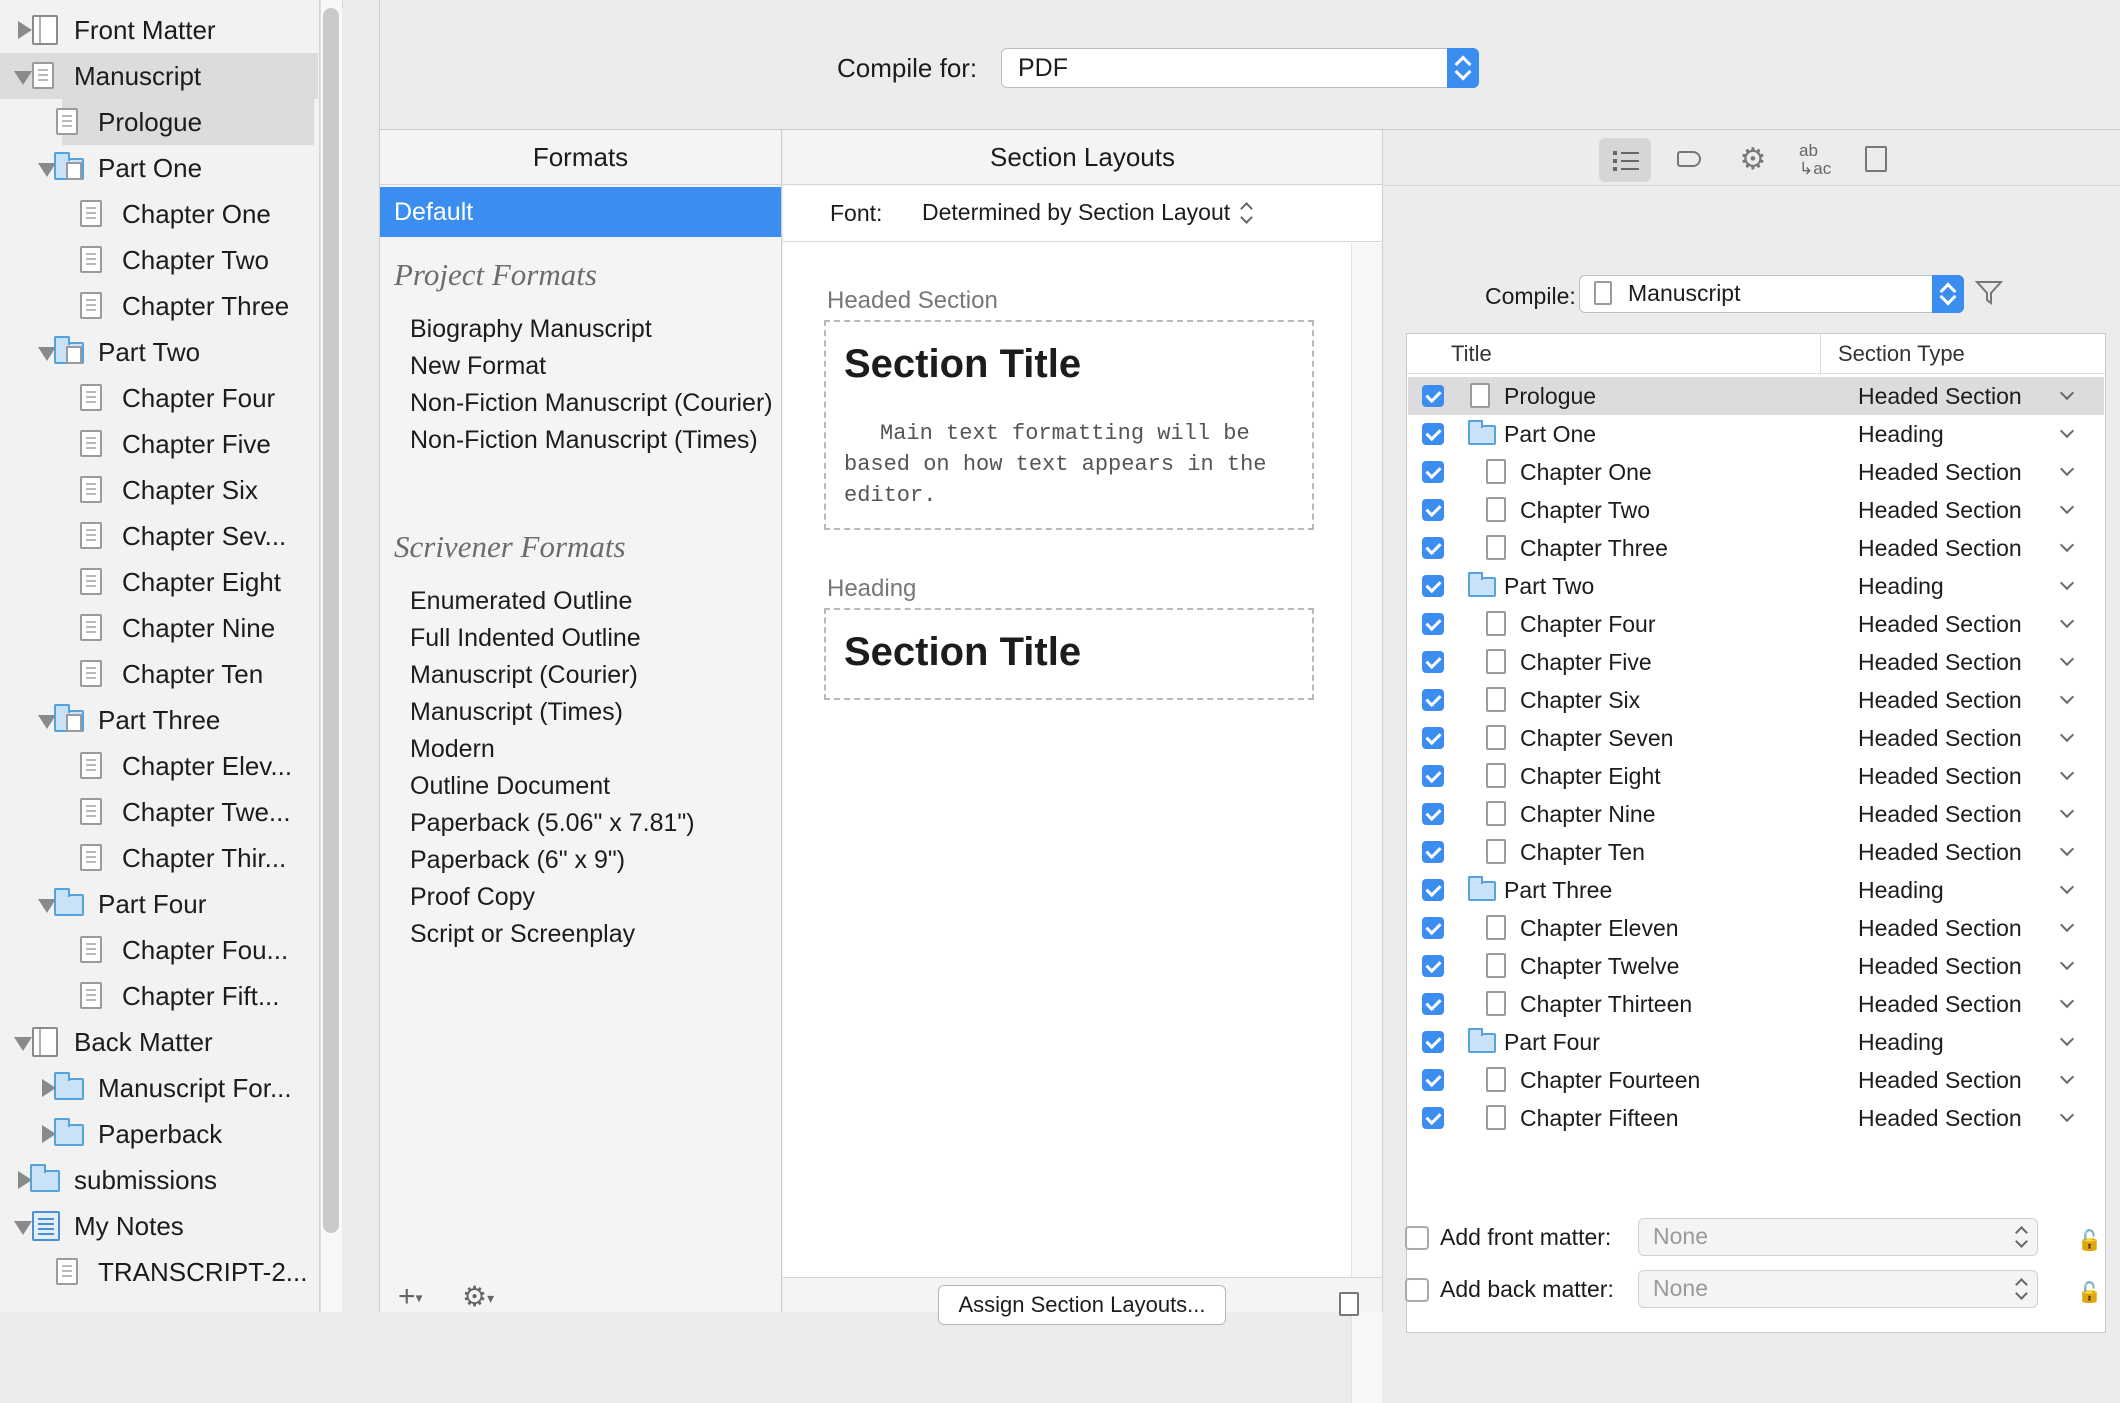 Image resolution: width=2120 pixels, height=1403 pixels. Describe the element at coordinates (1771, 294) in the screenshot. I see `compile-group-select: Manuscript` at that location.